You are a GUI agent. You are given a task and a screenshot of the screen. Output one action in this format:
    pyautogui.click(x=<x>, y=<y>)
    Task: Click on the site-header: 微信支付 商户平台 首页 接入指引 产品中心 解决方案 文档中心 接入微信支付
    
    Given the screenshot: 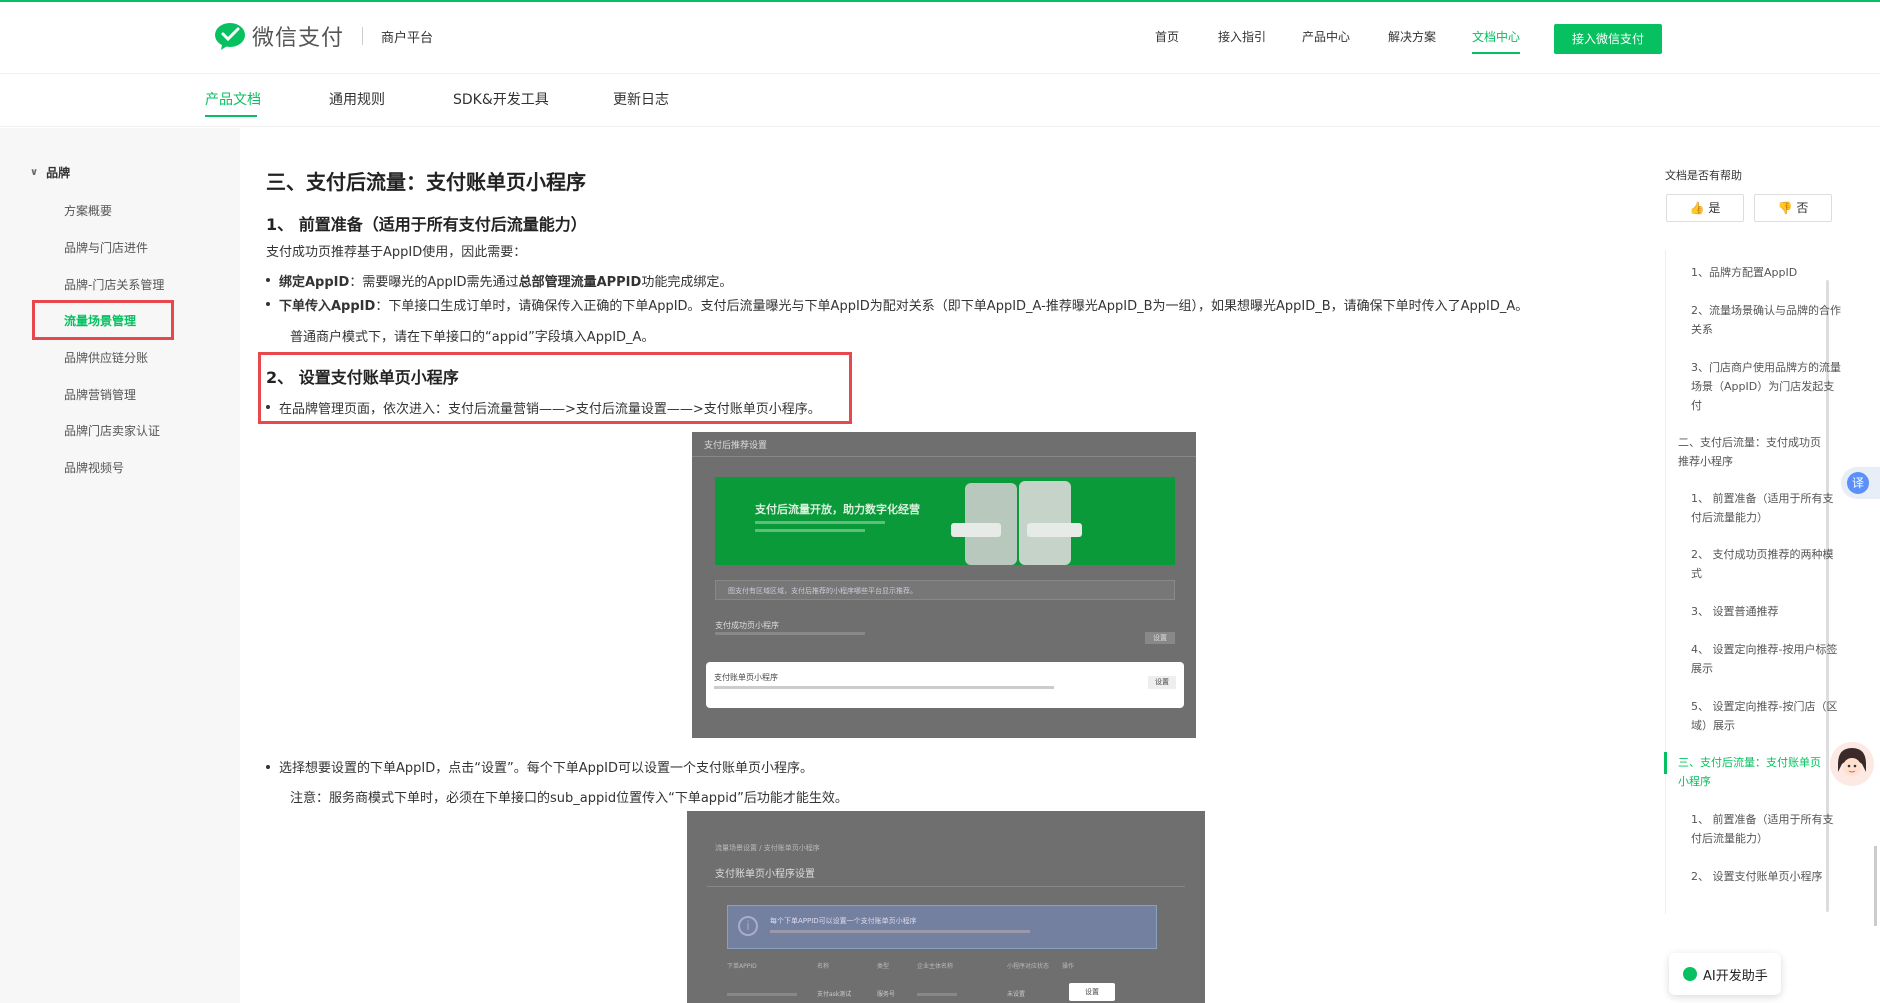 What is the action you would take?
    pyautogui.click(x=940, y=38)
    